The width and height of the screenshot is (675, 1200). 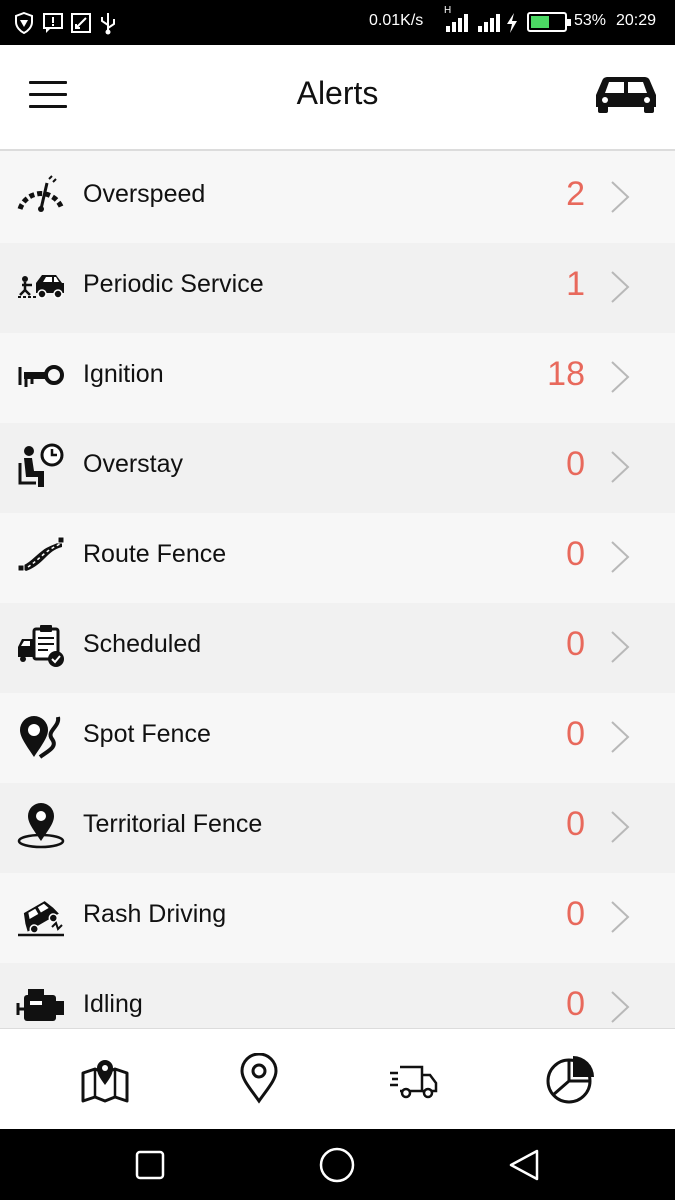 I want to click on alert-row-territorial-fence: Territorial Fence 0, so click(x=337, y=828).